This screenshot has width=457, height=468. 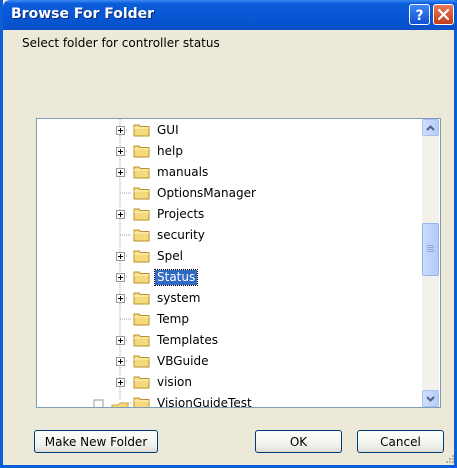 I want to click on scroll-down-arrow-icon, so click(x=430, y=398).